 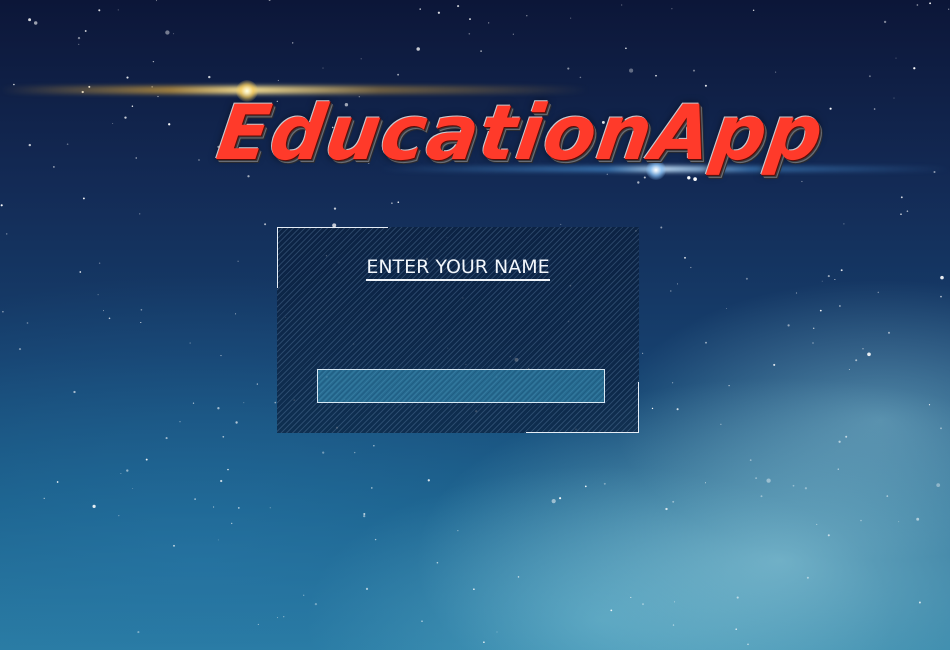 I want to click on panel-title: ENTER YOUR NAME, so click(x=458, y=268).